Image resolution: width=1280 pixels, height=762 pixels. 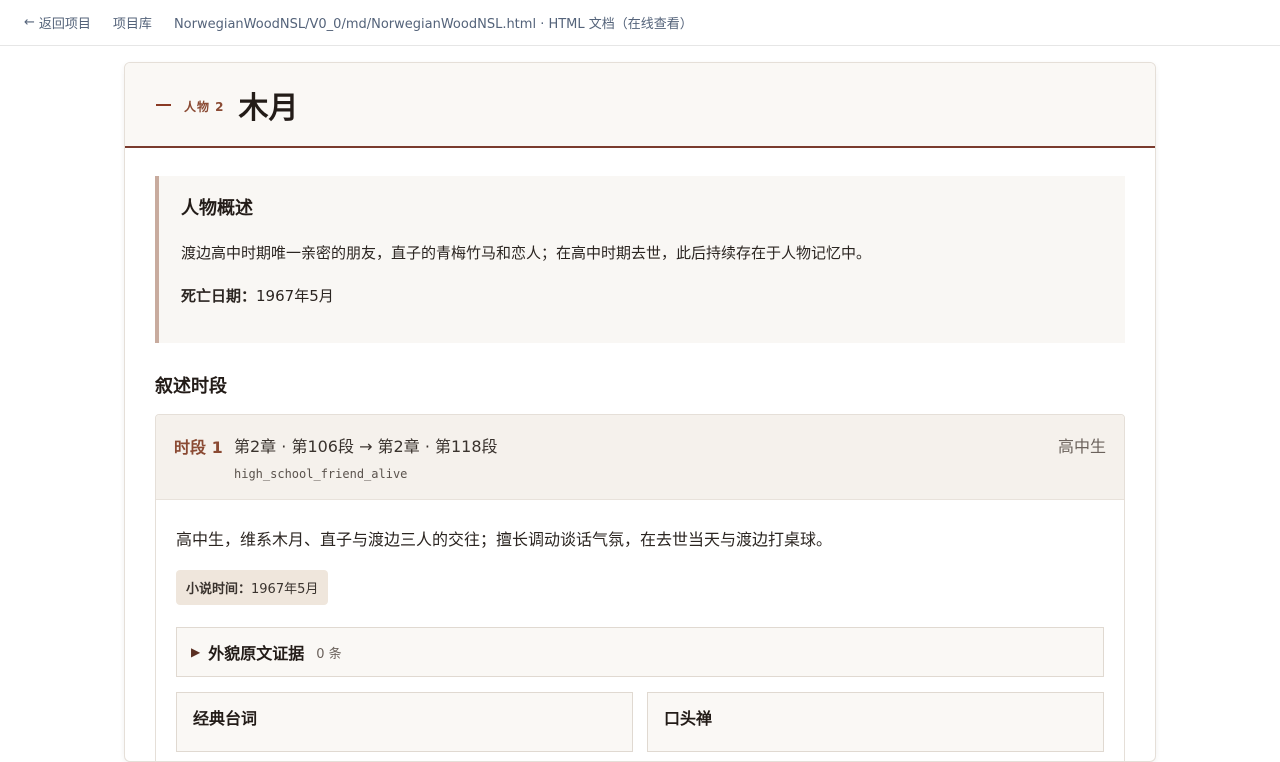 I want to click on novel-time-value: 1967年5月, so click(x=285, y=589).